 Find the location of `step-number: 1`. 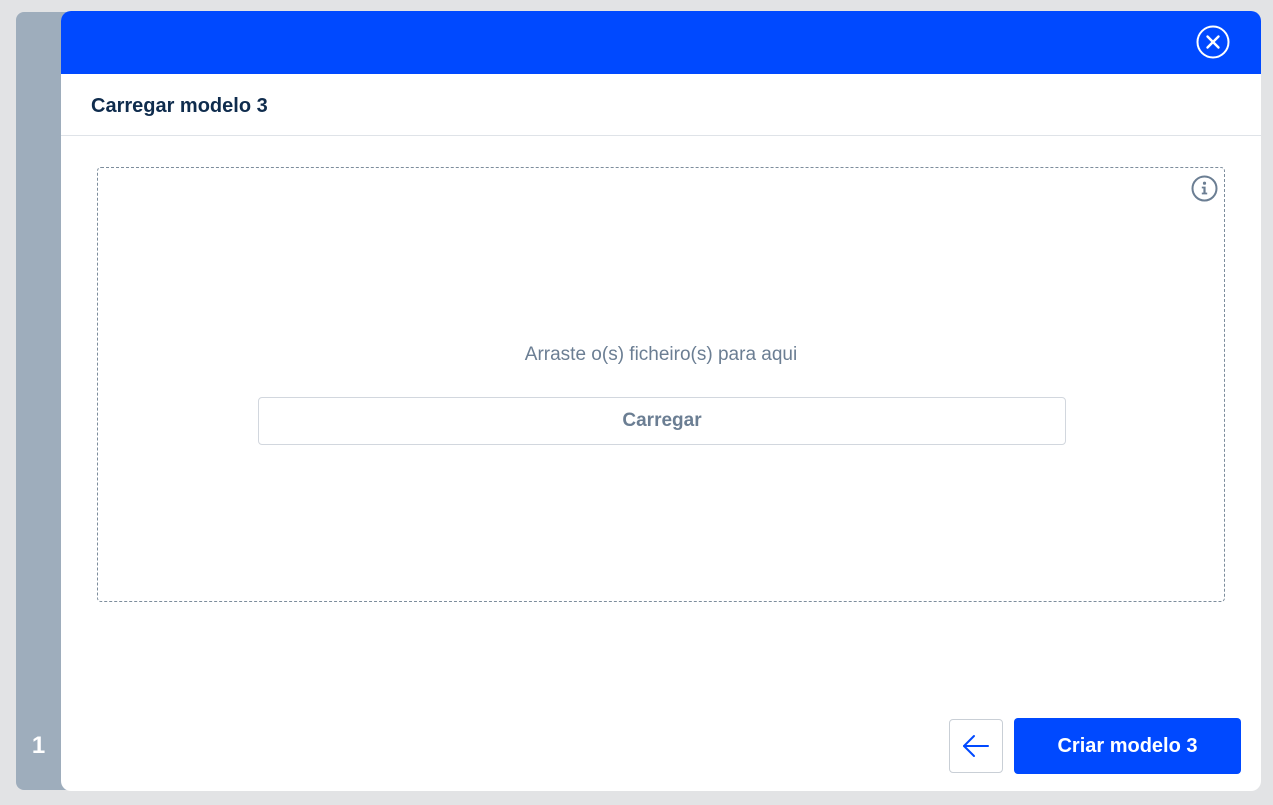

step-number: 1 is located at coordinates (38, 745).